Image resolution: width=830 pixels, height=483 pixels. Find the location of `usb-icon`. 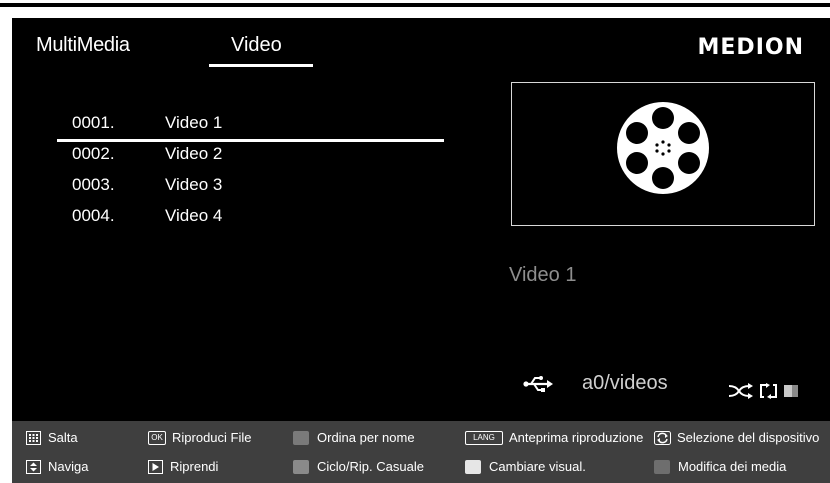

usb-icon is located at coordinates (538, 384).